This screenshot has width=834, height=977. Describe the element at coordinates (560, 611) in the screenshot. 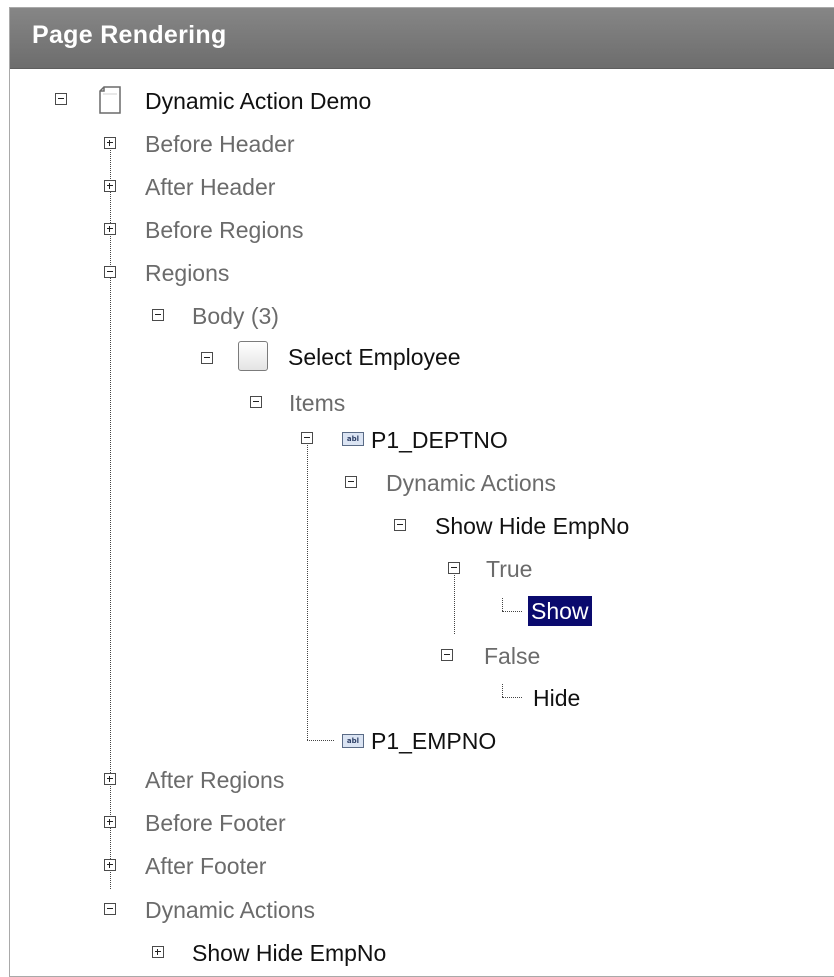

I see `tree-node-action-show-selected: Show` at that location.